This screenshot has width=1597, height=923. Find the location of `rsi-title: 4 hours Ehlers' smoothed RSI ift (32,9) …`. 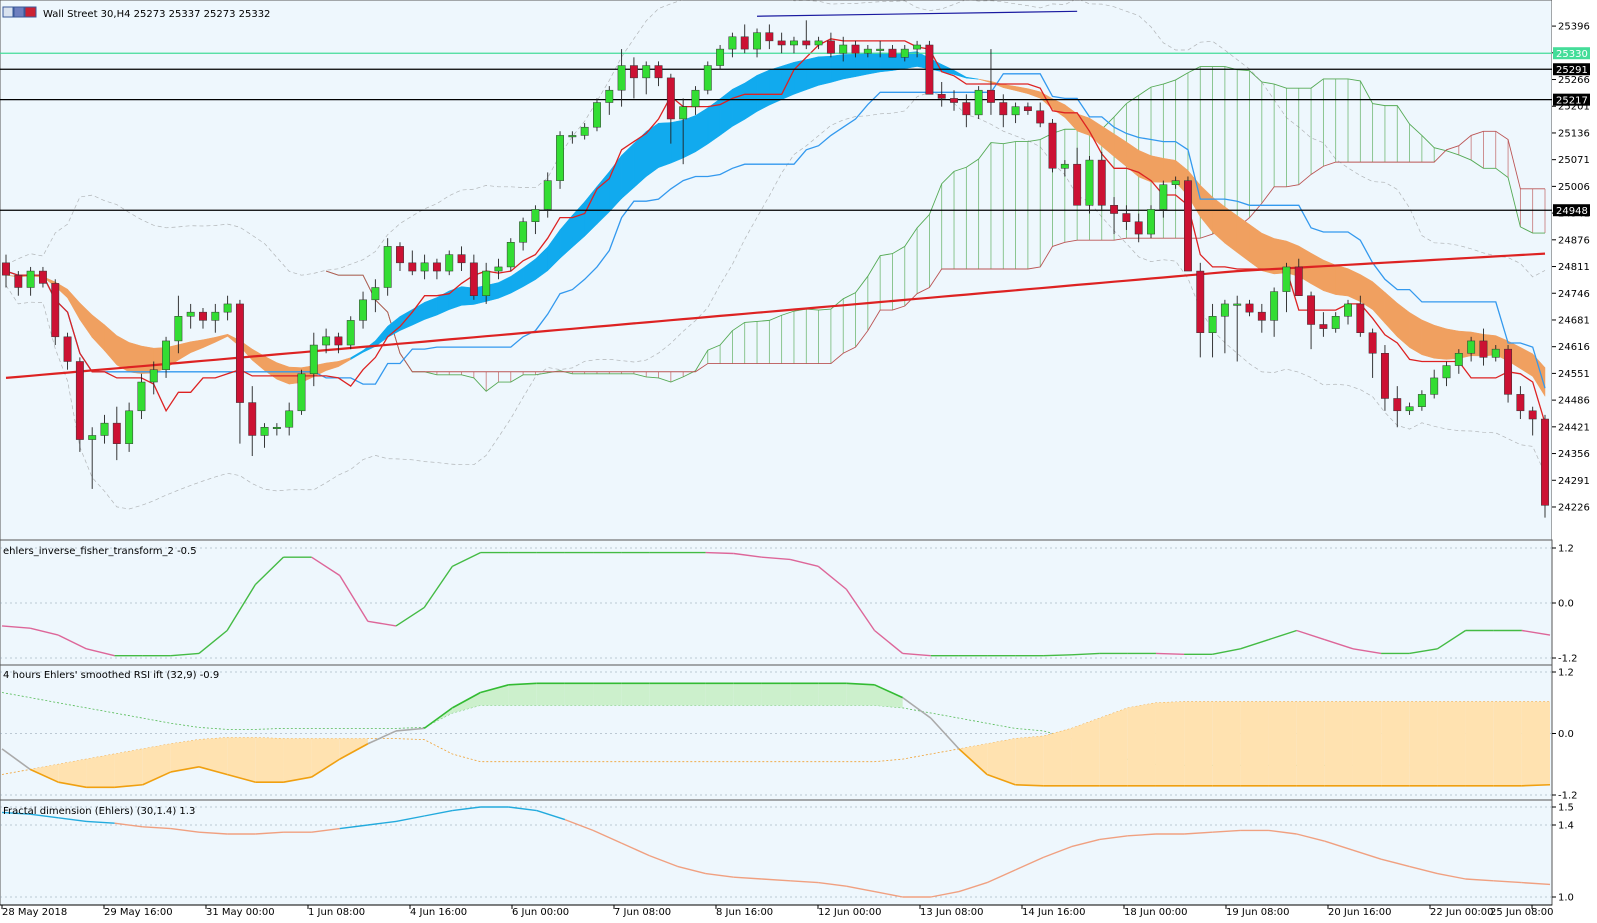

rsi-title: 4 hours Ehlers' smoothed RSI ift (32,9) … is located at coordinates (111, 675).